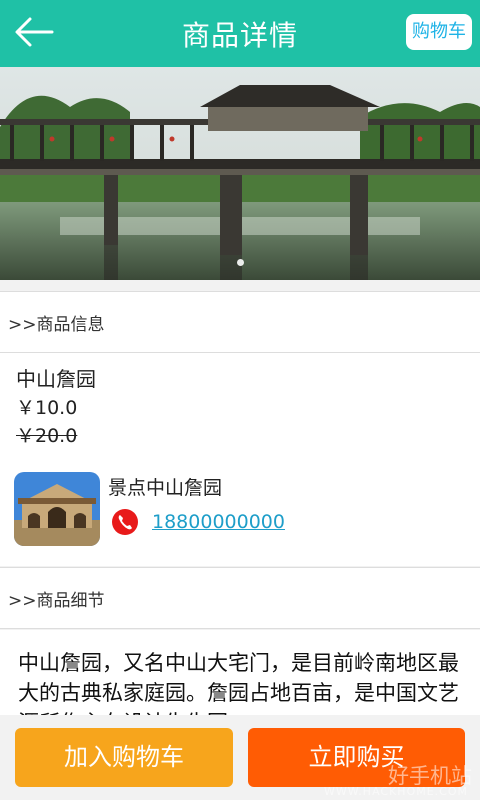 The width and height of the screenshot is (480, 800). What do you see at coordinates (125, 522) in the screenshot?
I see `phone-icon` at bounding box center [125, 522].